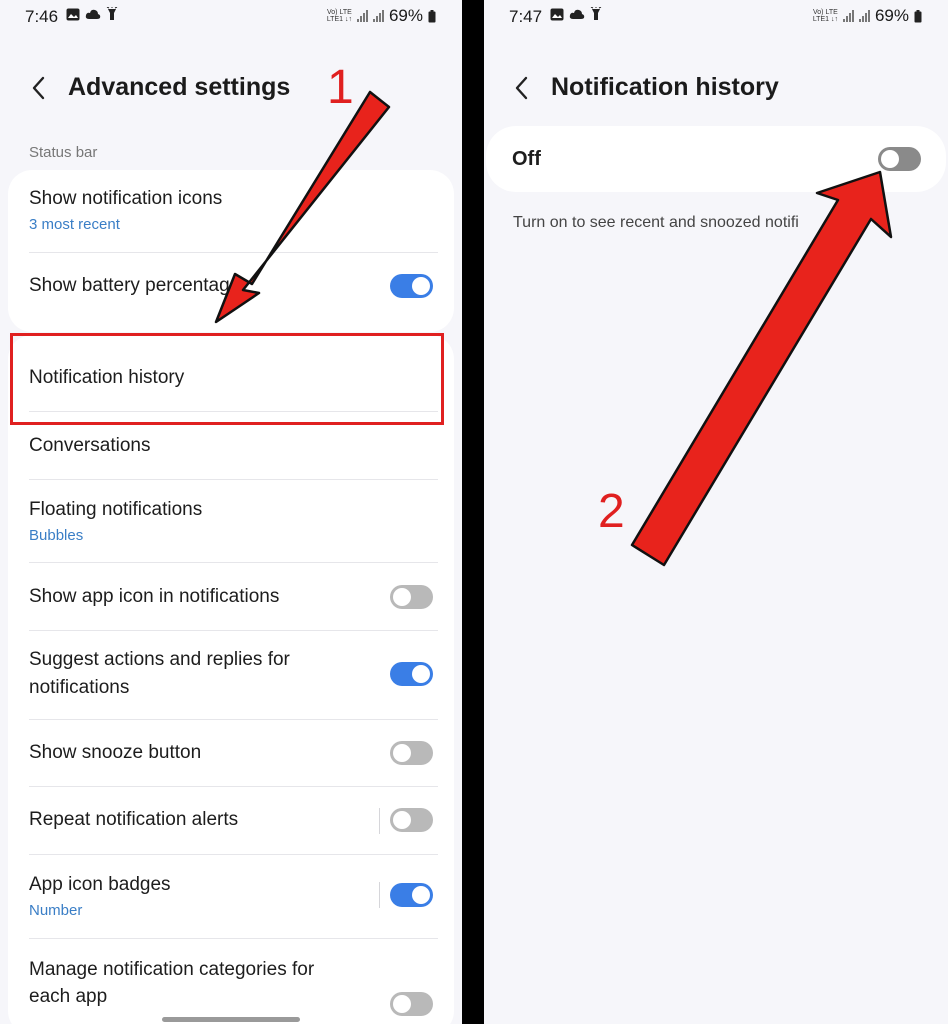  Describe the element at coordinates (223, 521) in the screenshot. I see `setting-row-floating-notifications: Floating notifications Bubbles` at that location.